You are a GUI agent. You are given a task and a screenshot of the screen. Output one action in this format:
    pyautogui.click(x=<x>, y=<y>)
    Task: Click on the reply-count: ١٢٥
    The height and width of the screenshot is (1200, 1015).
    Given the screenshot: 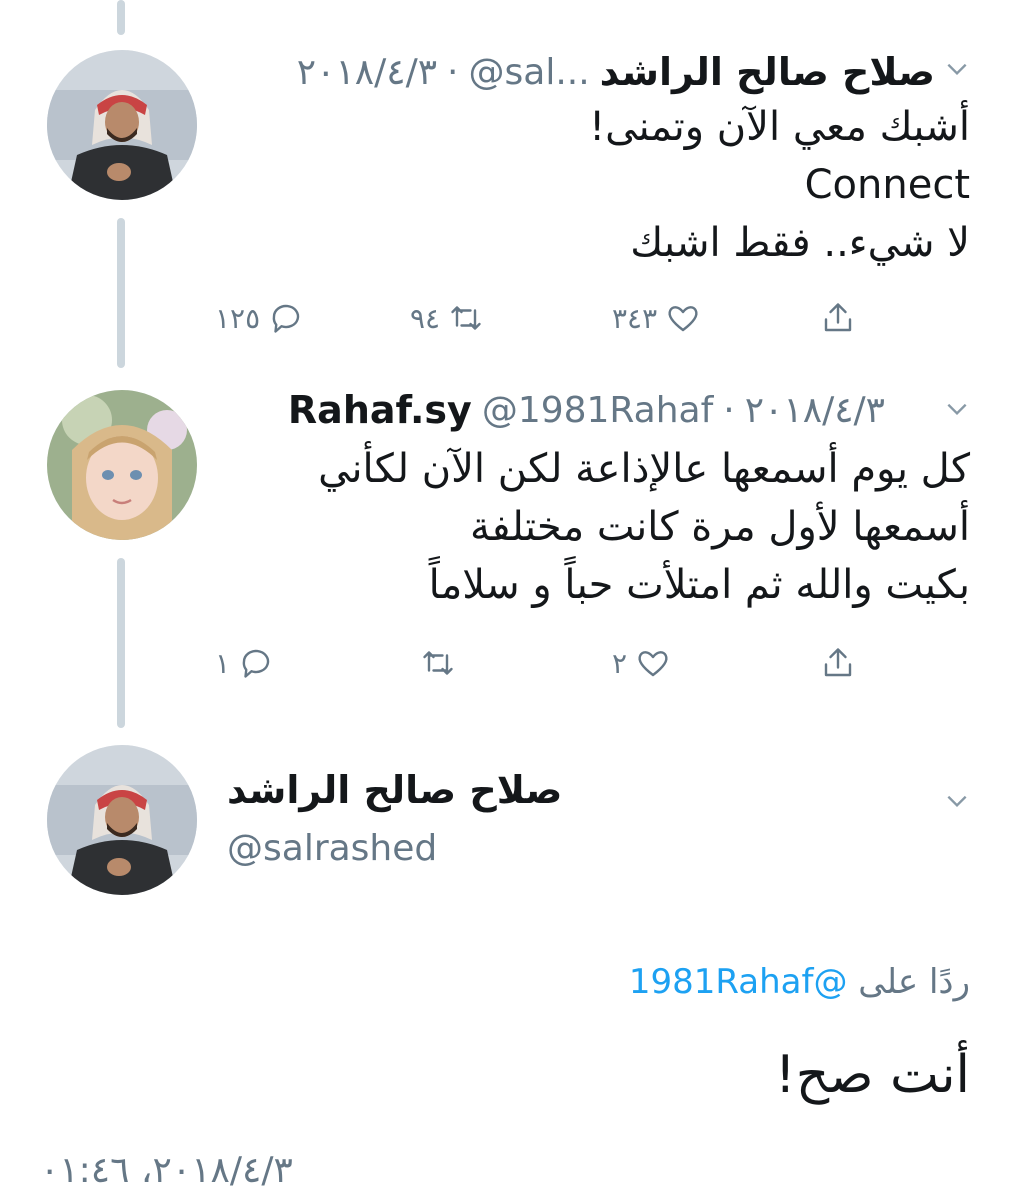 What is the action you would take?
    pyautogui.click(x=238, y=318)
    